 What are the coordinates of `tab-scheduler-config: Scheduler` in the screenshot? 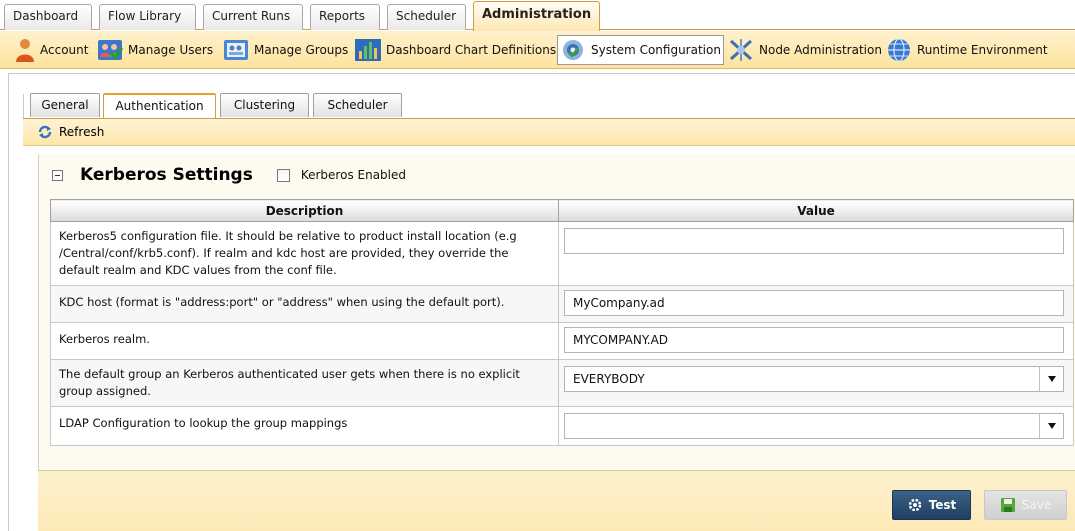 It's located at (357, 105).